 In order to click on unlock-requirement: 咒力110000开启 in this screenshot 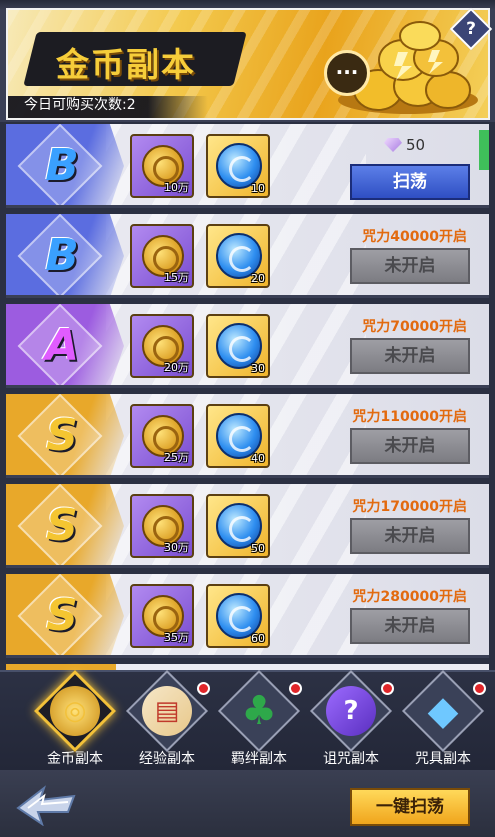, I will do `click(409, 417)`.